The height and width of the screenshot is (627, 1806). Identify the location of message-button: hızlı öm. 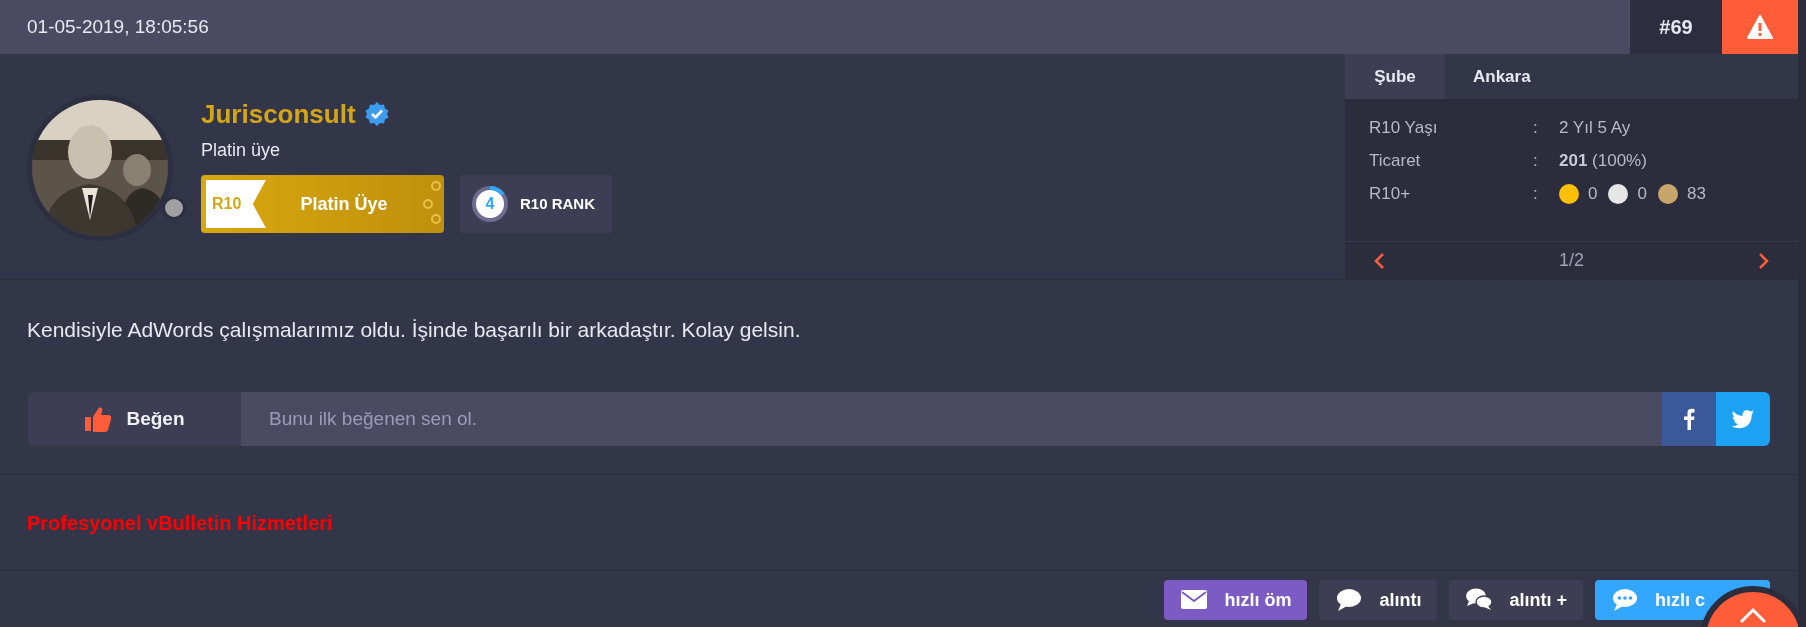
(1236, 600).